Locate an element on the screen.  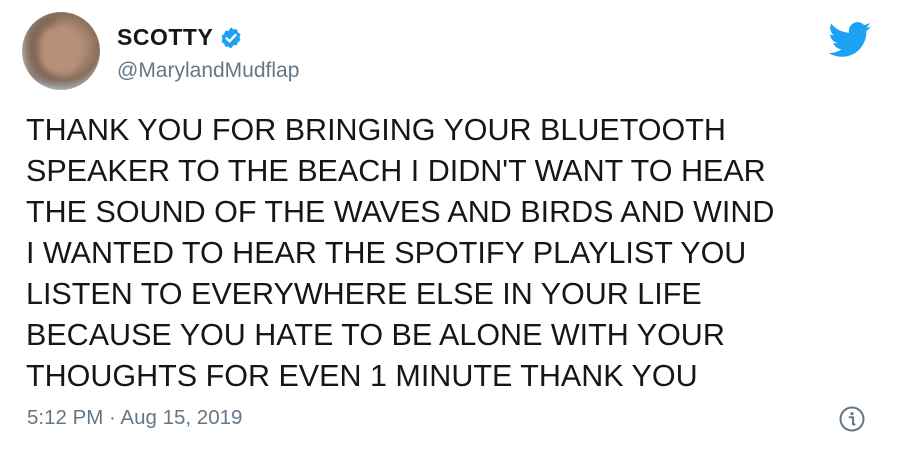
author-name-row: SCOTTY is located at coordinates (180, 37).